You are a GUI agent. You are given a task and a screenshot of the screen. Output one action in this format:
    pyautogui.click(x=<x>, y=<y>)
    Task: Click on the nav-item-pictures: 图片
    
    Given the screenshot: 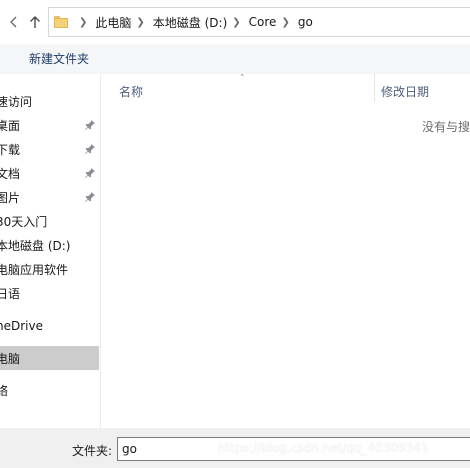 What is the action you would take?
    pyautogui.click(x=49, y=197)
    